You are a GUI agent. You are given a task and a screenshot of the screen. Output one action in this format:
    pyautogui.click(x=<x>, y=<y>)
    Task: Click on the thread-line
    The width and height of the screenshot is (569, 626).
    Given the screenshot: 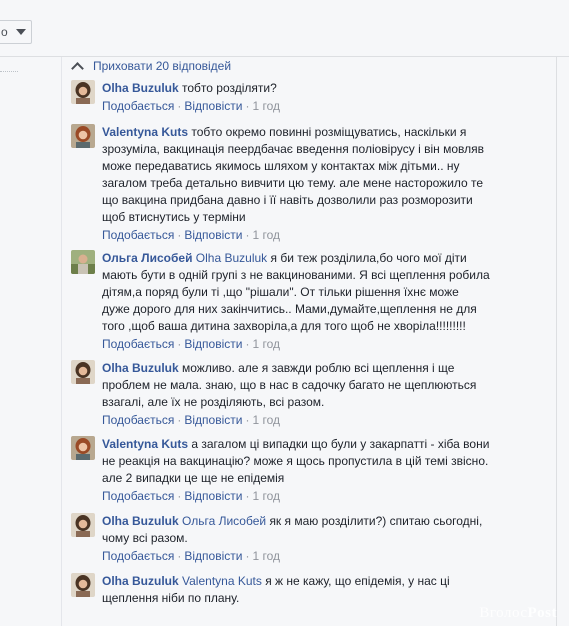 What is the action you would take?
    pyautogui.click(x=61, y=341)
    